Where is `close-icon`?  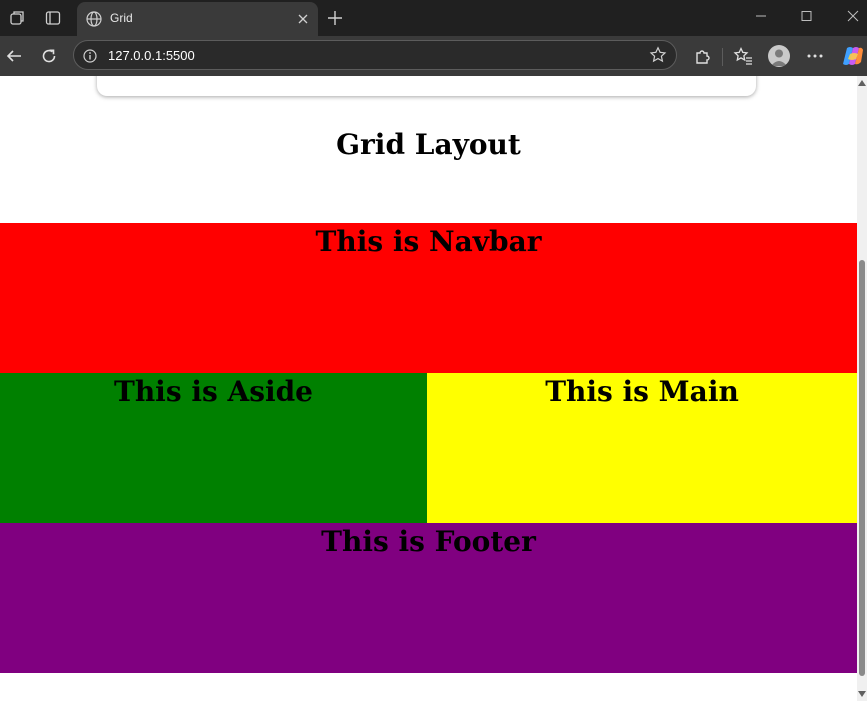 close-icon is located at coordinates (303, 18).